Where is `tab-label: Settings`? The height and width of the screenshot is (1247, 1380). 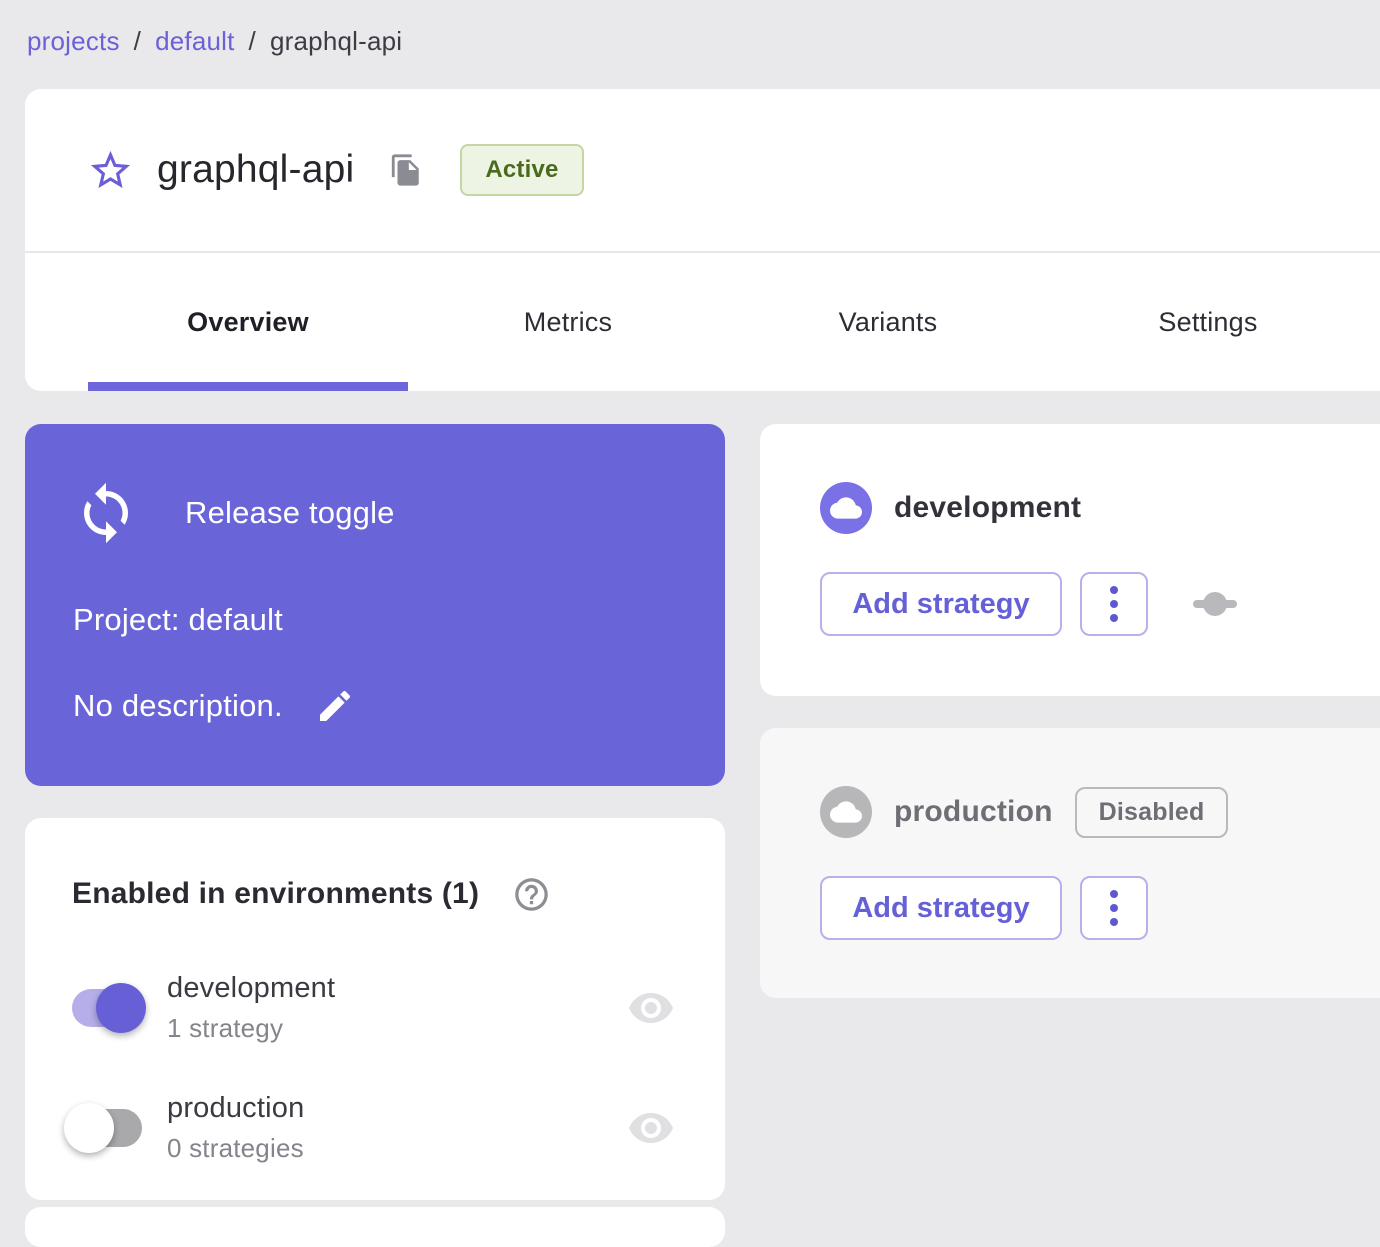 tab-label: Settings is located at coordinates (1208, 321).